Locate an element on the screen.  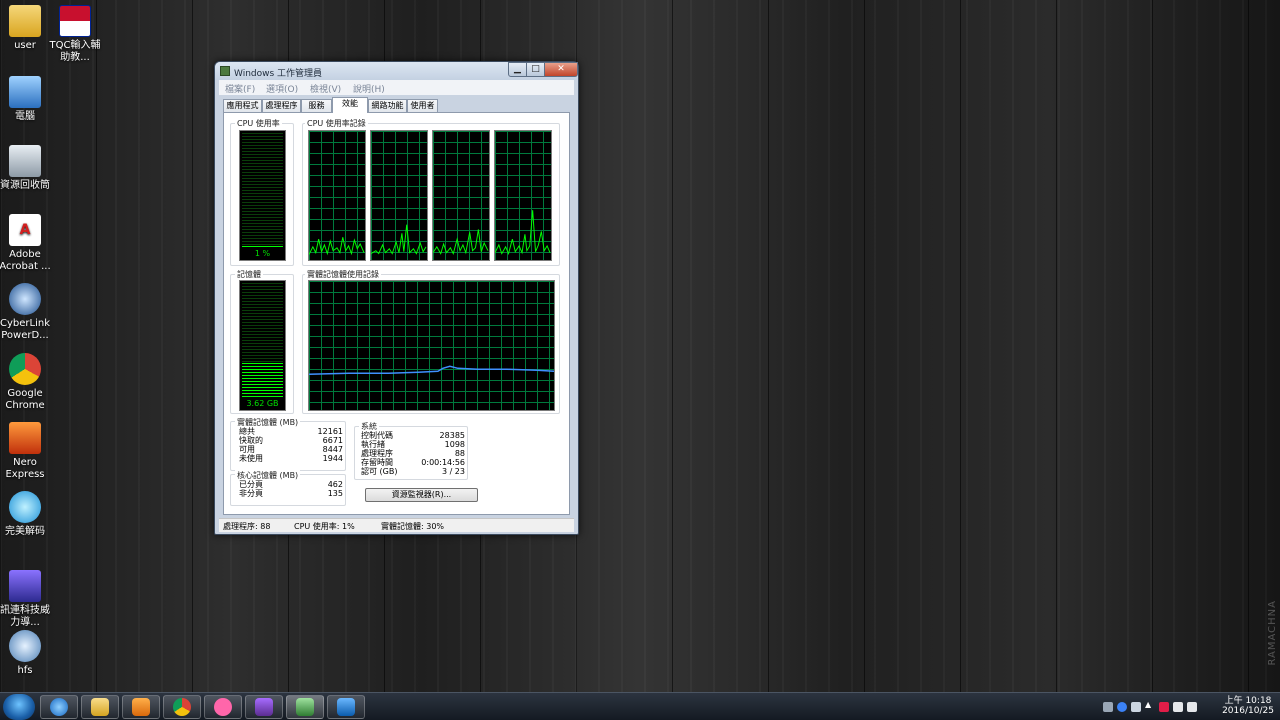
stat-value: 28385 is located at coordinates (452, 435).